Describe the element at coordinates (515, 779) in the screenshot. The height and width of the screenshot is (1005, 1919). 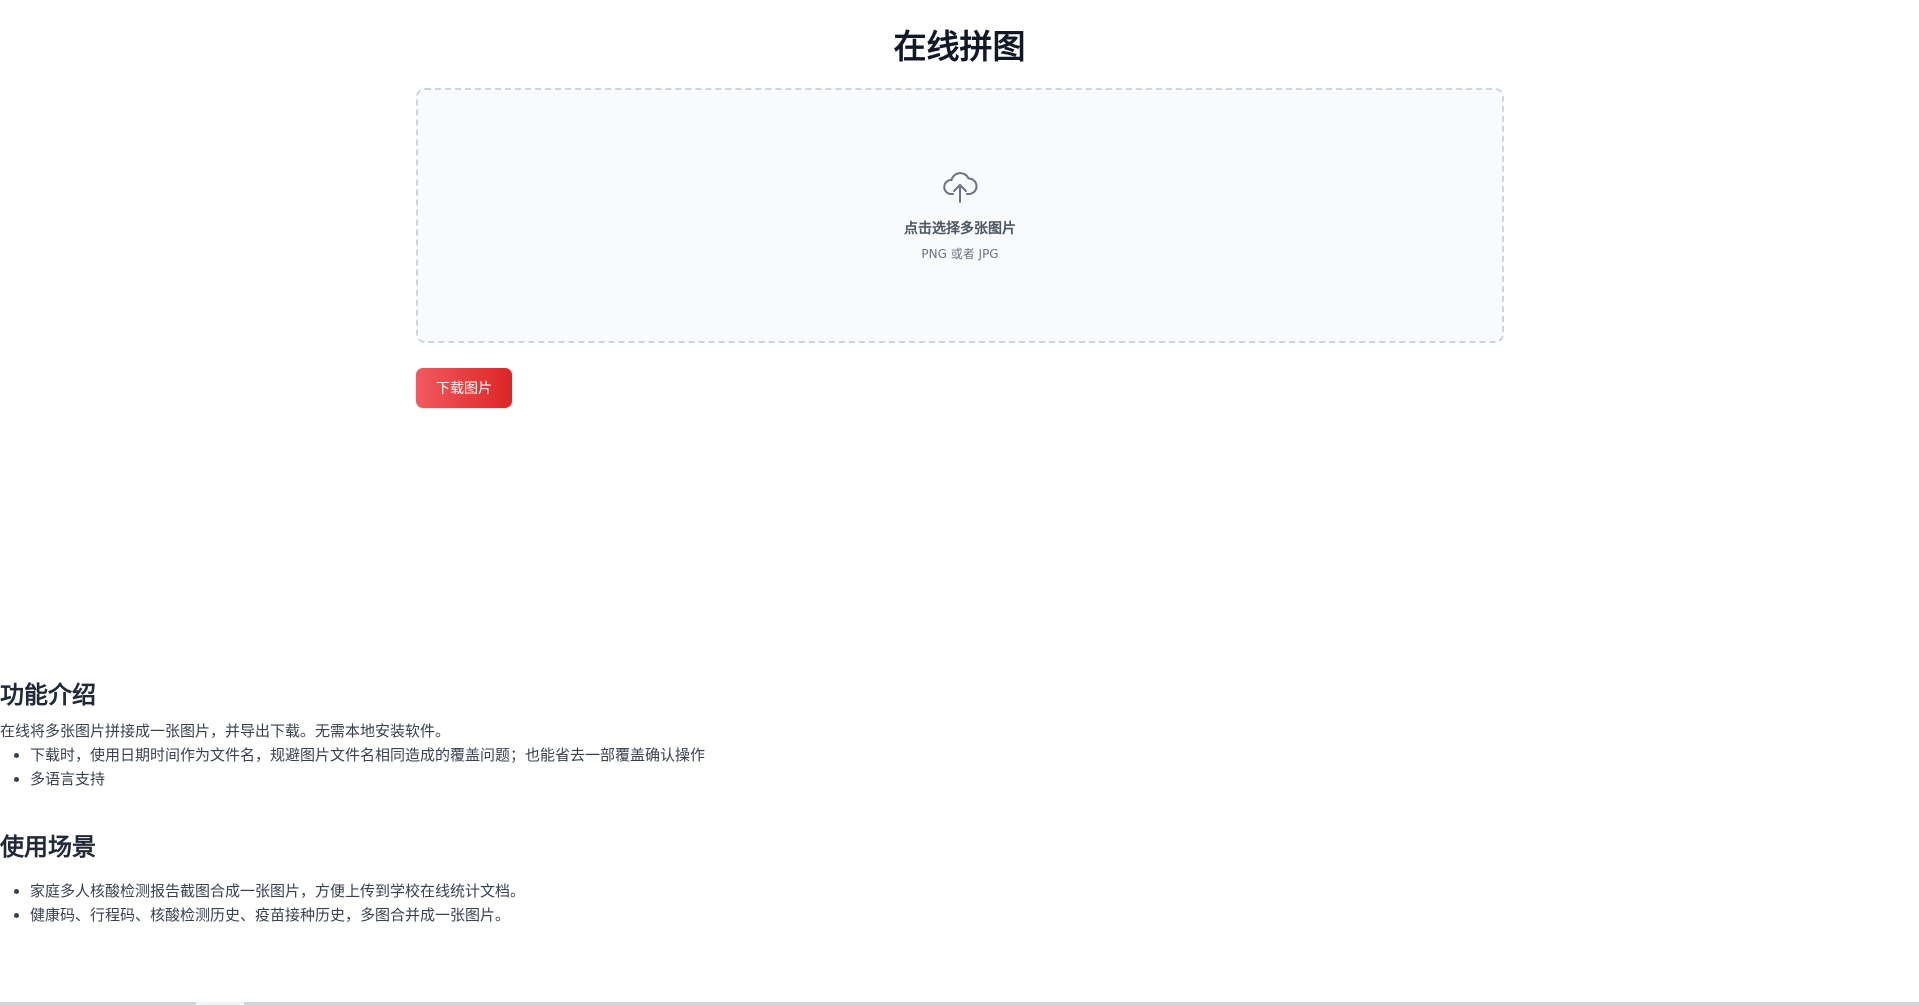
I see `list-item: 多语言支持` at that location.